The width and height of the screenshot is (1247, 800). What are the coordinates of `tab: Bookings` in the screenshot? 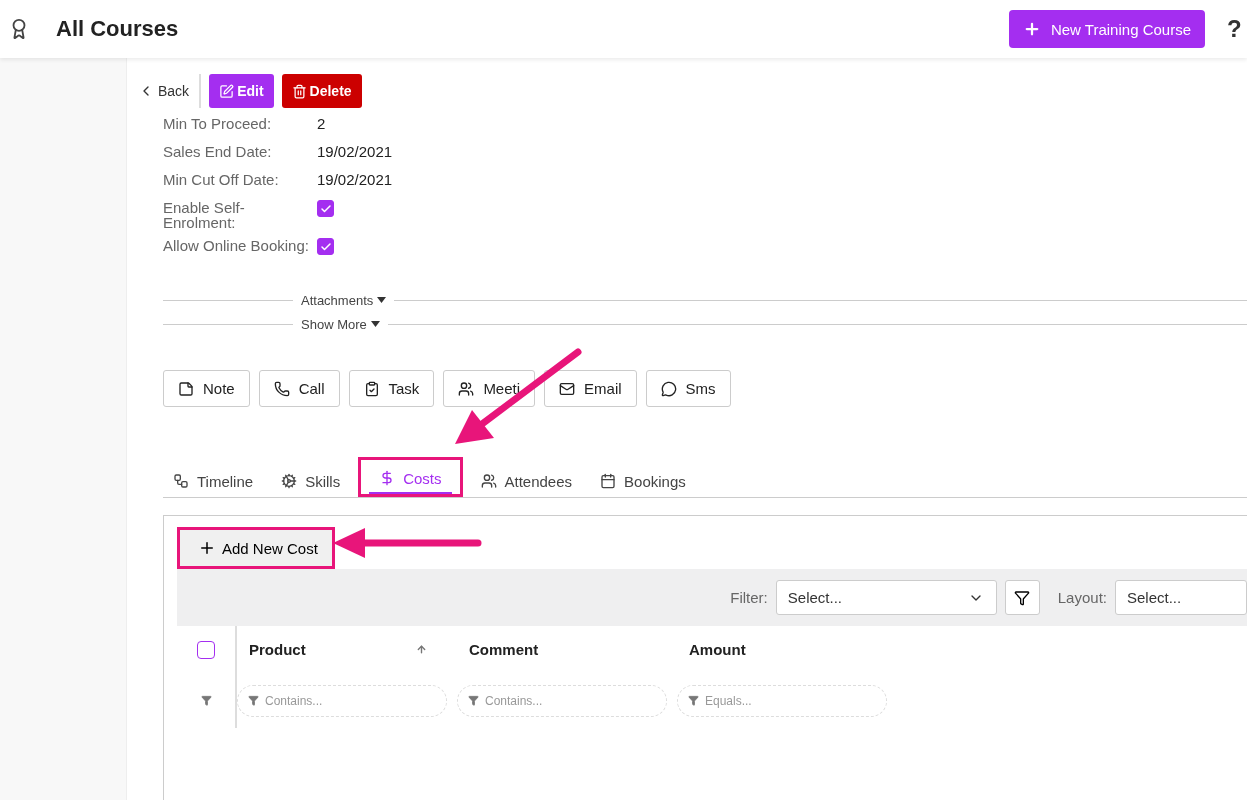 It's located at (643, 482).